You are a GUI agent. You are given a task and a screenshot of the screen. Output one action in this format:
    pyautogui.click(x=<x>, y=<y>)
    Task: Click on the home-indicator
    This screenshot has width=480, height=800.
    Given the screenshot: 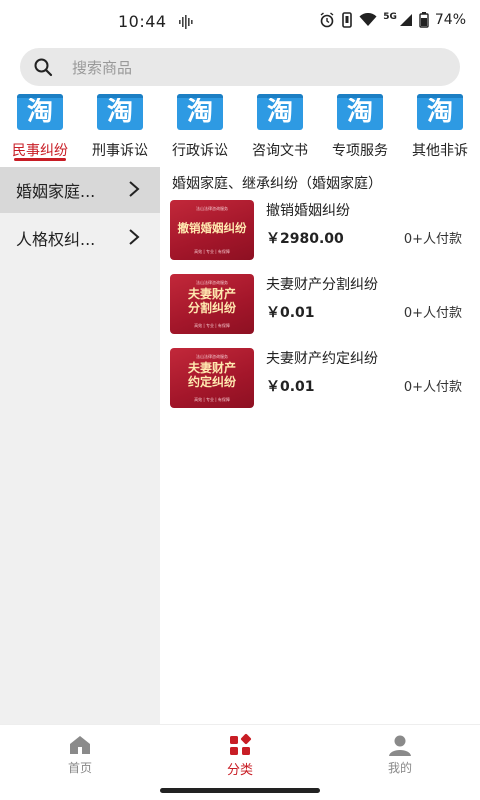 What is the action you would take?
    pyautogui.click(x=240, y=790)
    